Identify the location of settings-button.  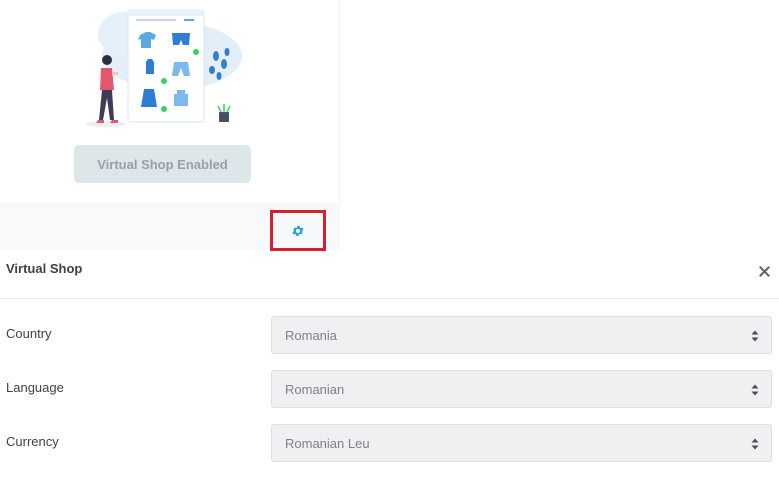
(298, 230).